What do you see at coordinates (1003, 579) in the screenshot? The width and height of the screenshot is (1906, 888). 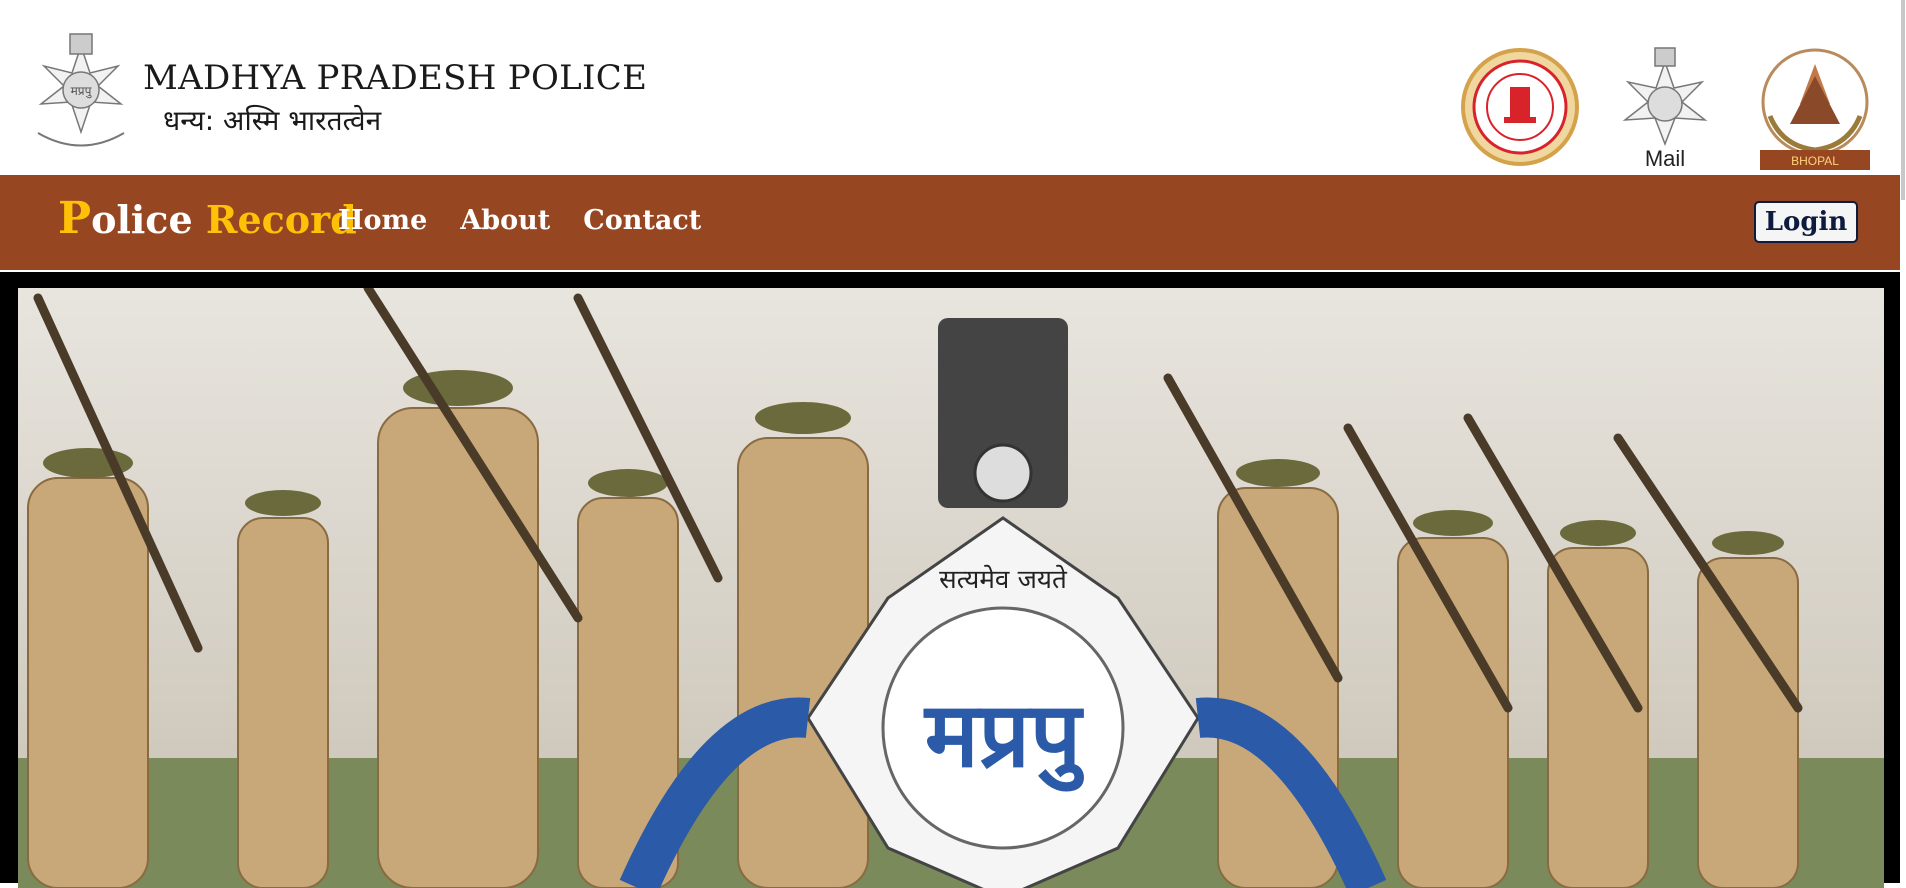 I see `badge-motto: सत्यमेव जयते` at bounding box center [1003, 579].